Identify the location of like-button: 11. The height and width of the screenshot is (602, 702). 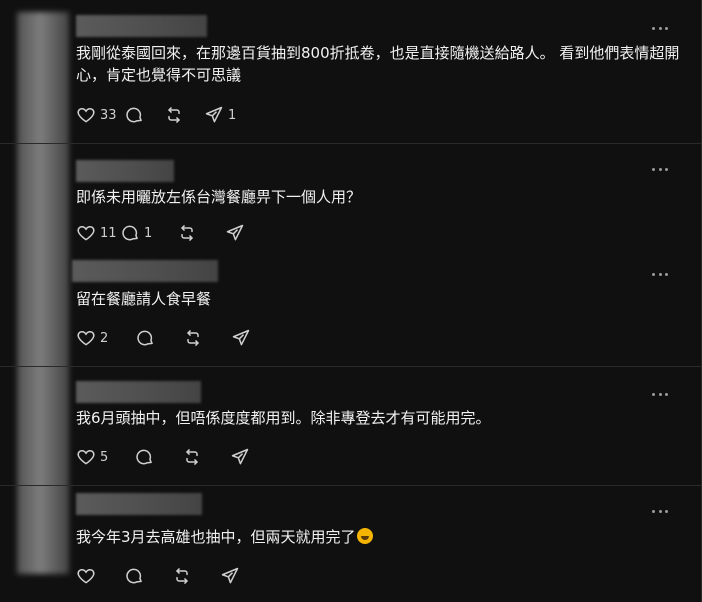
(98, 233).